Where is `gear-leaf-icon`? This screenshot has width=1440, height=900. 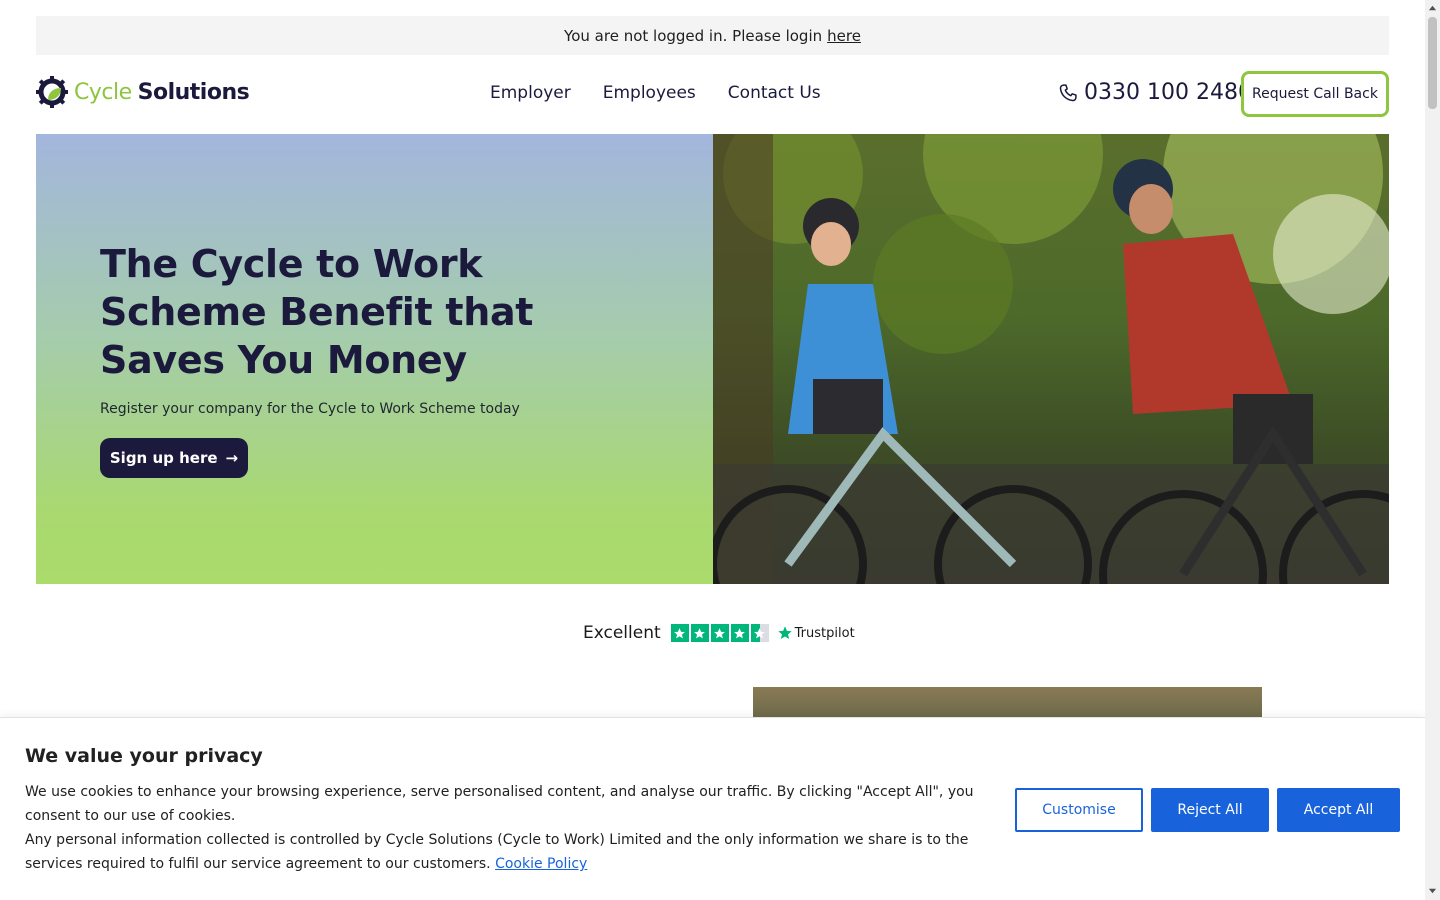 gear-leaf-icon is located at coordinates (52, 92).